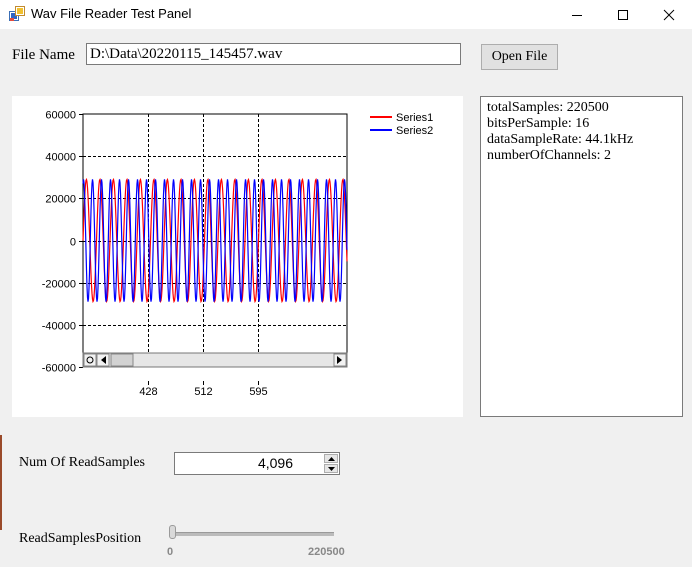  Describe the element at coordinates (170, 552) in the screenshot. I see `slider-min-label: 0` at that location.